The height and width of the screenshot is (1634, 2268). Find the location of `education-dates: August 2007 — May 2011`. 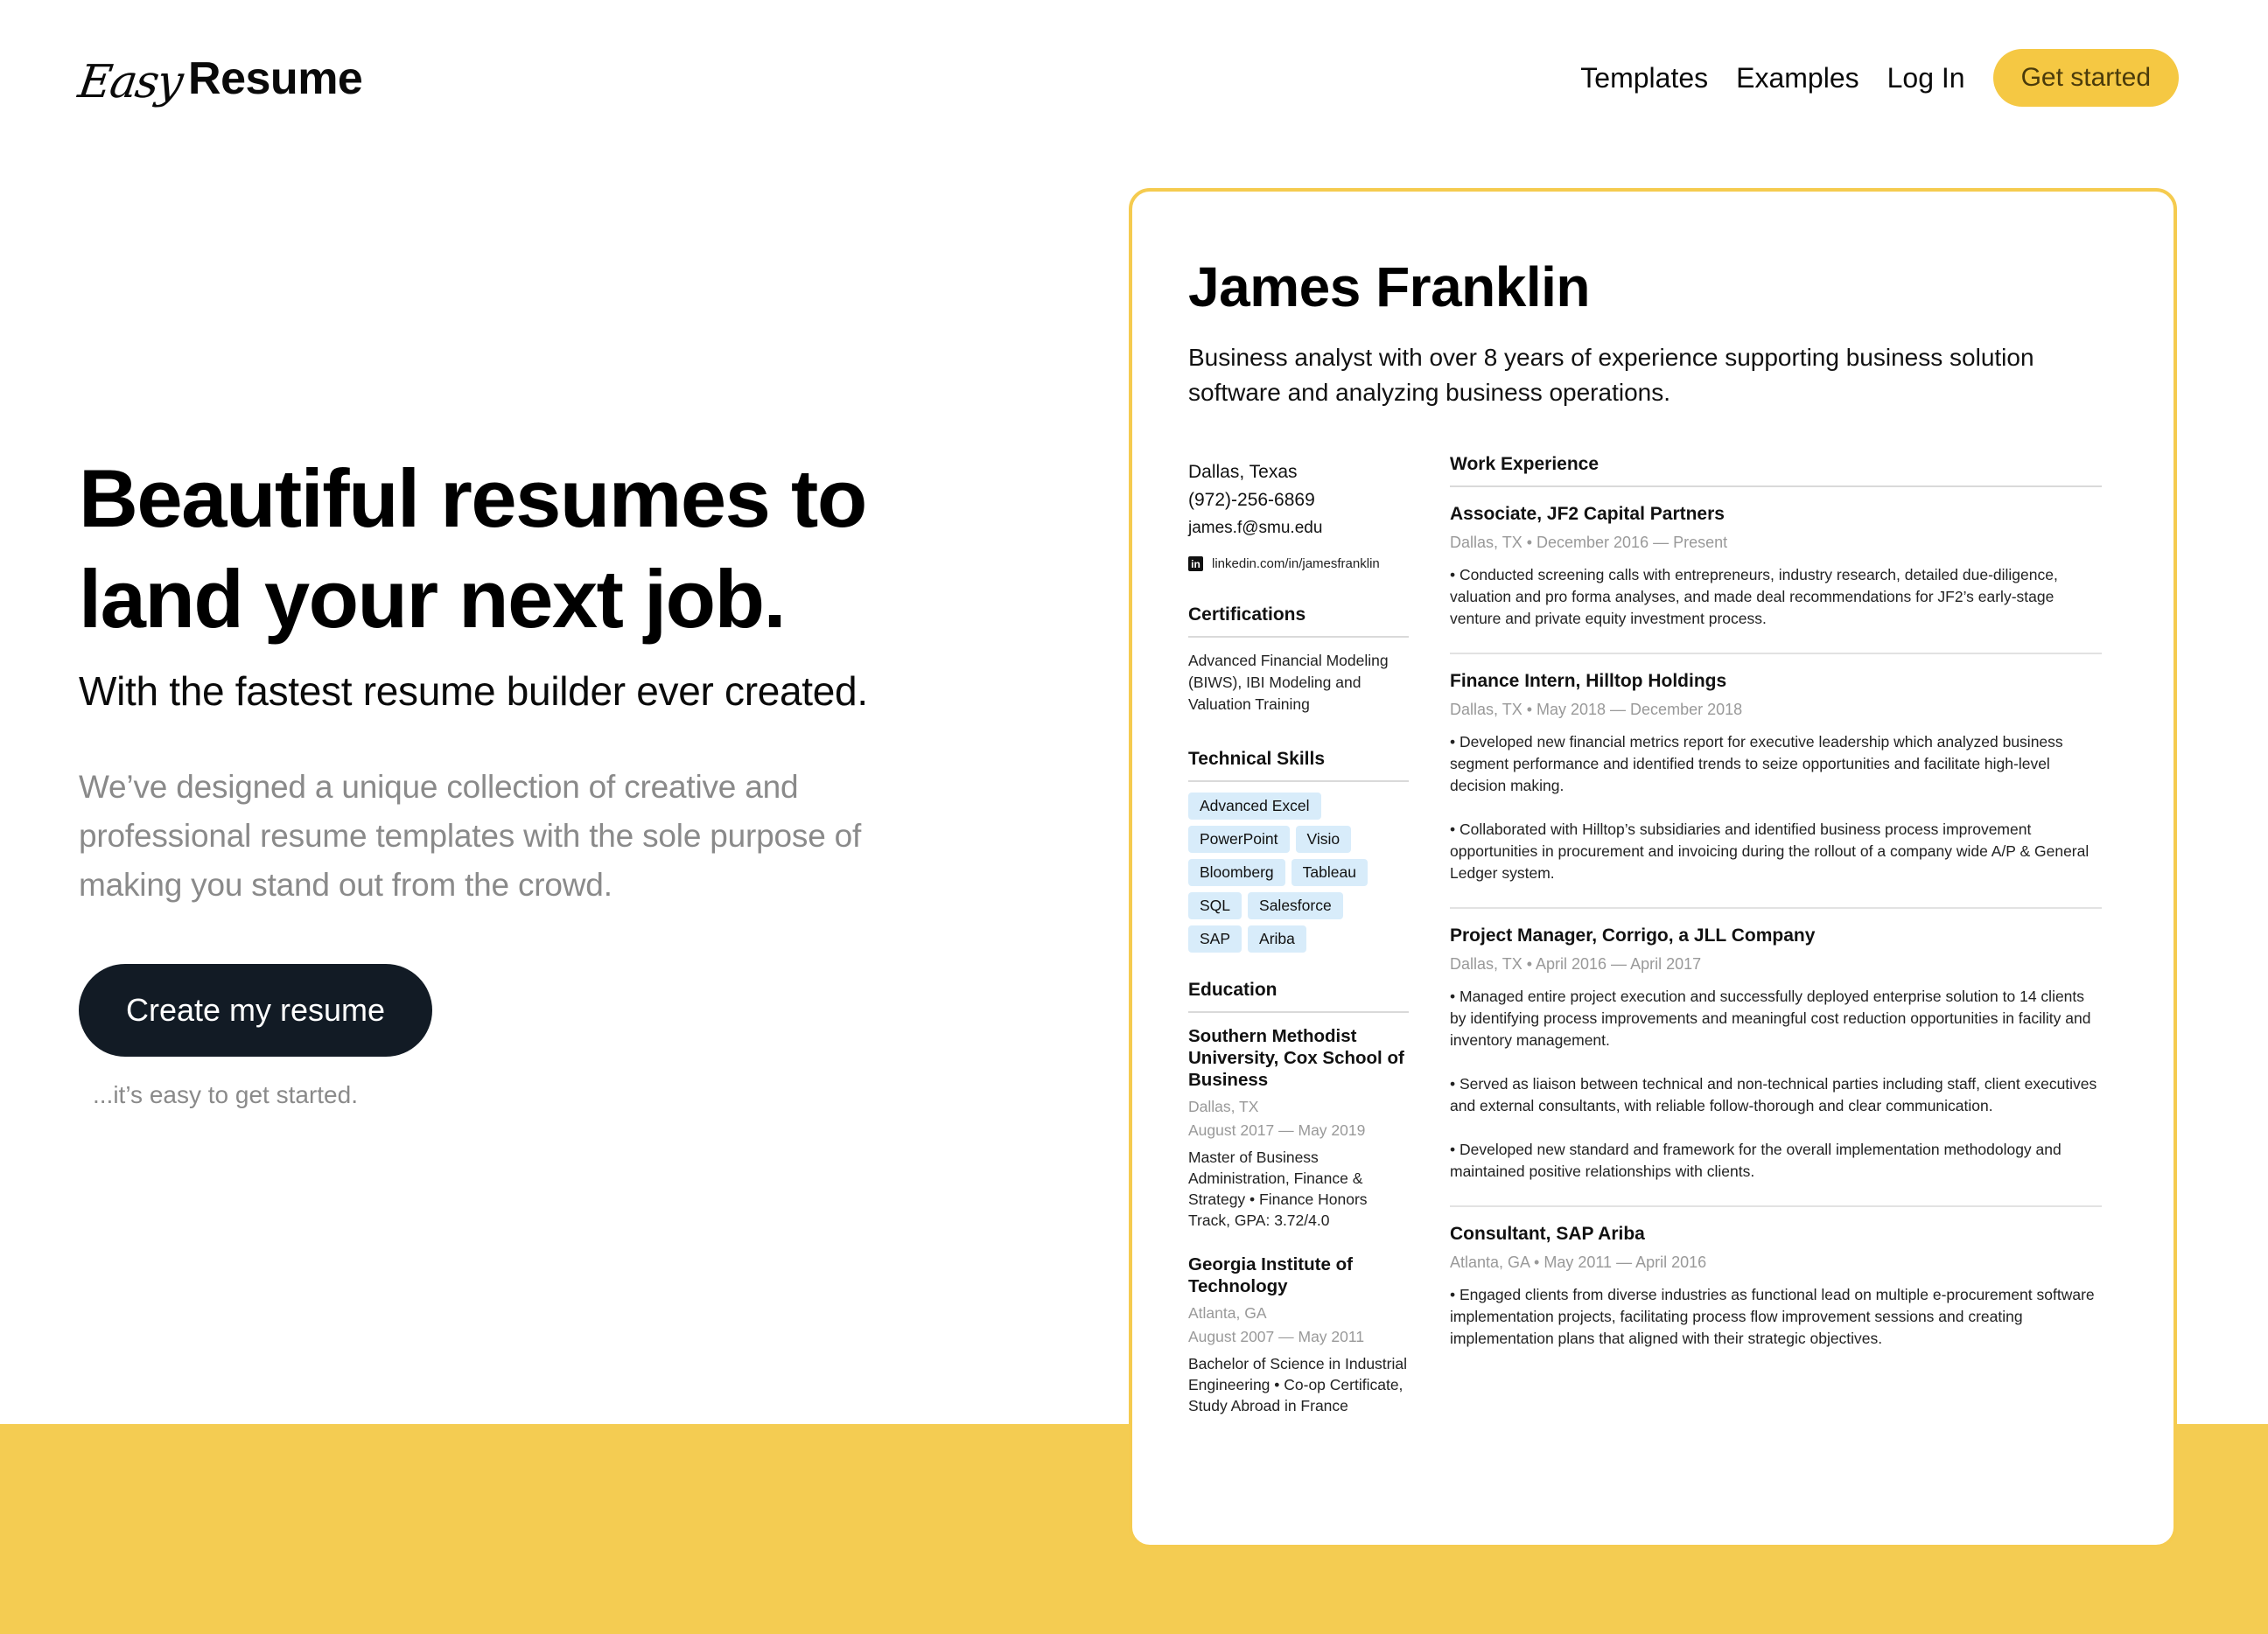

education-dates: August 2007 — May 2011 is located at coordinates (1276, 1336).